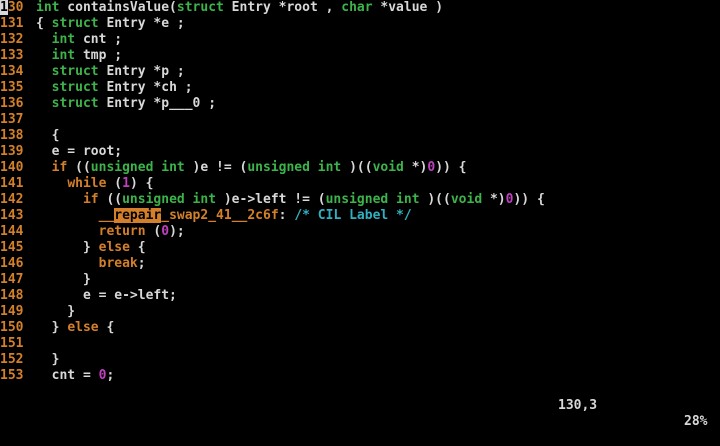 The image size is (720, 446). Describe the element at coordinates (12, 215) in the screenshot. I see `line-number: 143` at that location.